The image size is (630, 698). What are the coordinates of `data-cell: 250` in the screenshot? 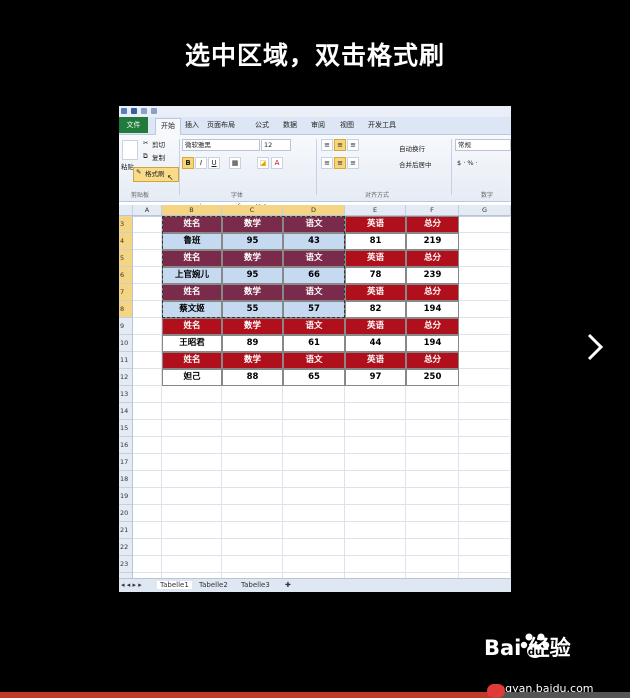 It's located at (432, 377).